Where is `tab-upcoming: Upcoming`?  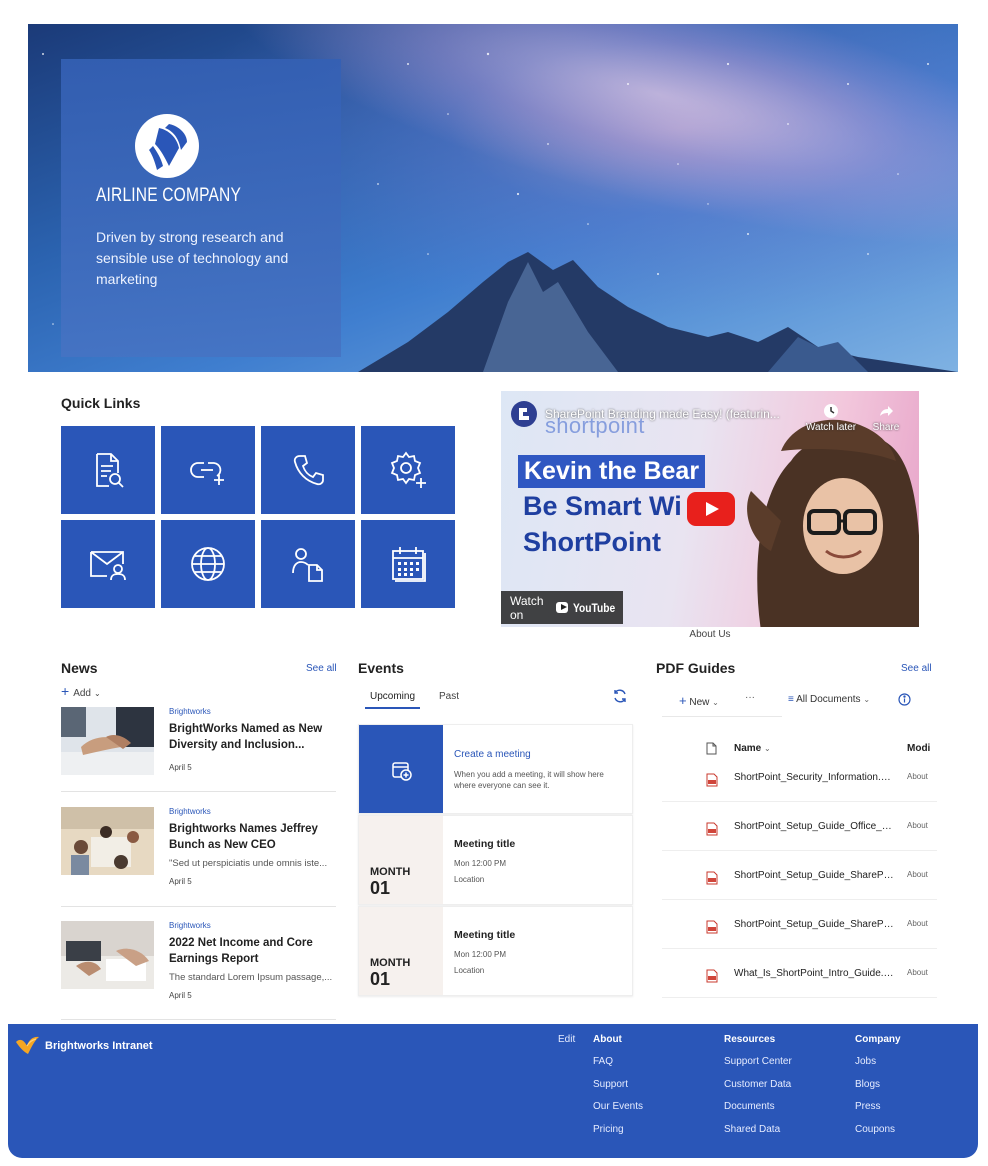
tab-upcoming: Upcoming is located at coordinates (392, 696).